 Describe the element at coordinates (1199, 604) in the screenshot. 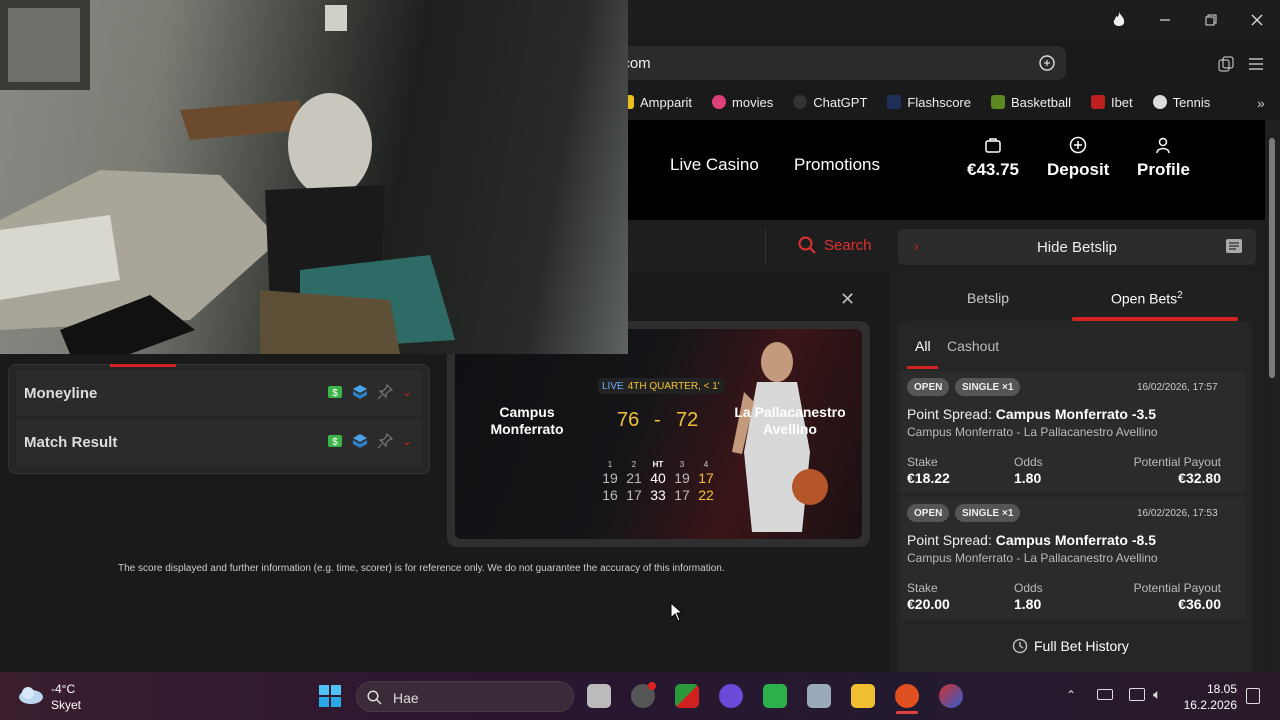

I see `payout-value: €36.00` at that location.